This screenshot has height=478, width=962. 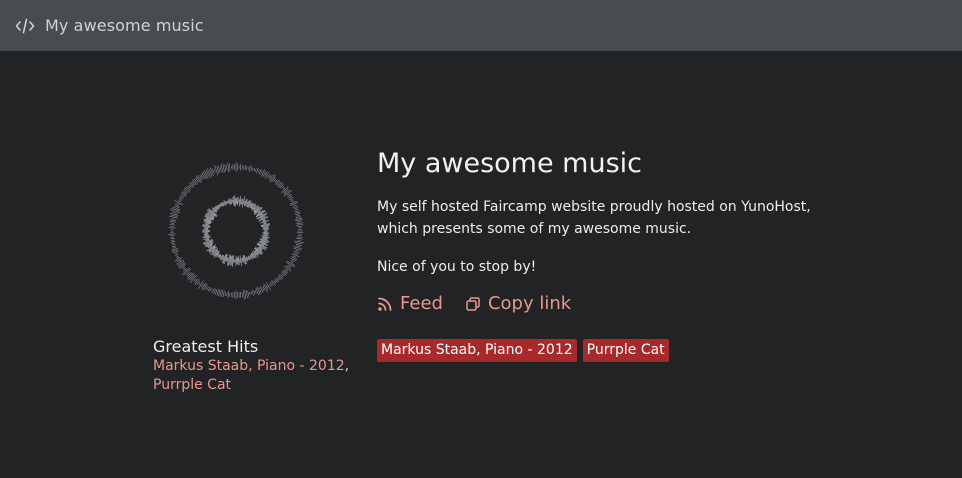 What do you see at coordinates (607, 303) in the screenshot?
I see `actions: Feed Copy link` at bounding box center [607, 303].